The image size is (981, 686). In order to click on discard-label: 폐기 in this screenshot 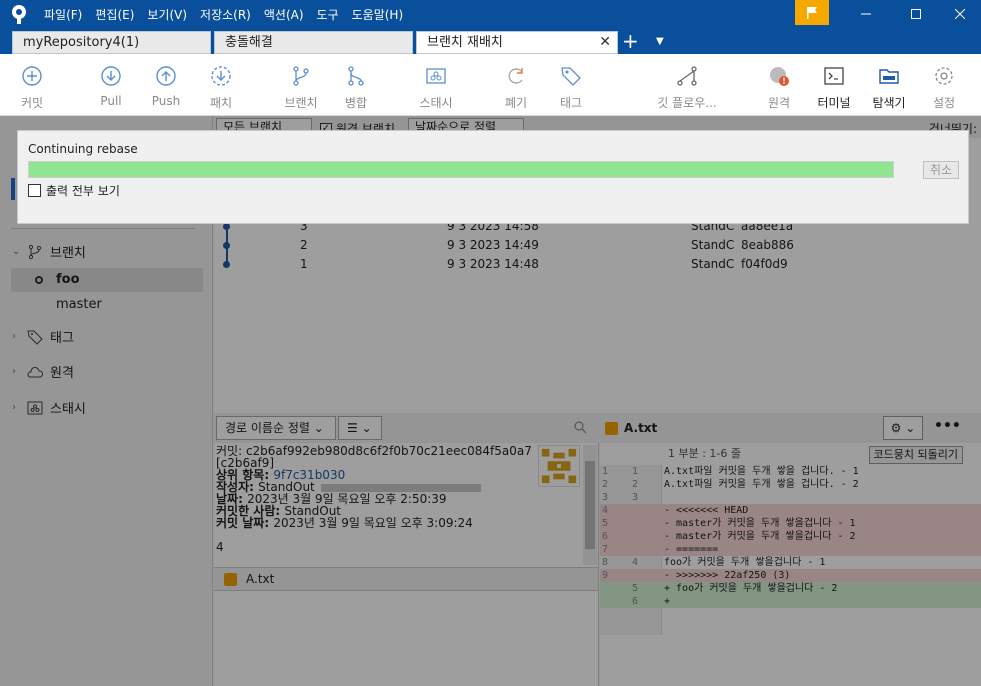, I will do `click(516, 103)`.